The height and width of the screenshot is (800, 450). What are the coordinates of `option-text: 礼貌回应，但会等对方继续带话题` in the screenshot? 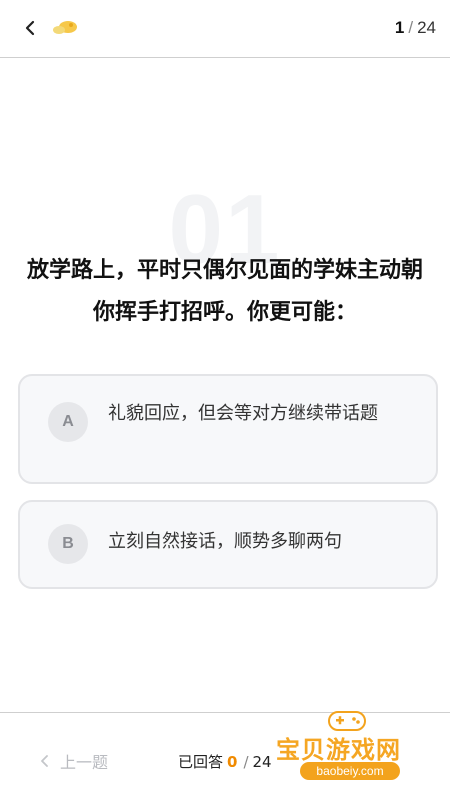 It's located at (243, 413).